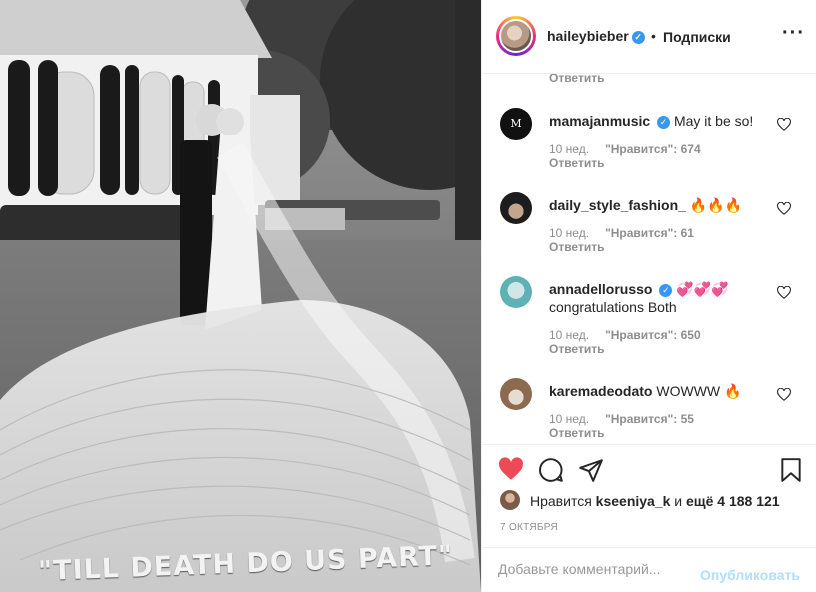 The width and height of the screenshot is (816, 592). Describe the element at coordinates (617, 205) in the screenshot. I see `comment-username: daily_style_fashion_` at that location.